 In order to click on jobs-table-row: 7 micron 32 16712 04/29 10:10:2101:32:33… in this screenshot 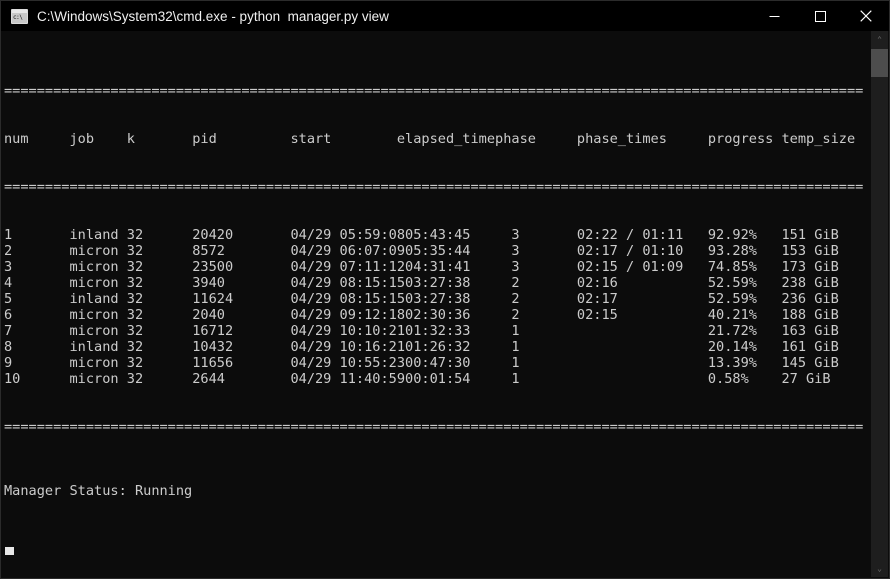, I will do `click(421, 331)`.